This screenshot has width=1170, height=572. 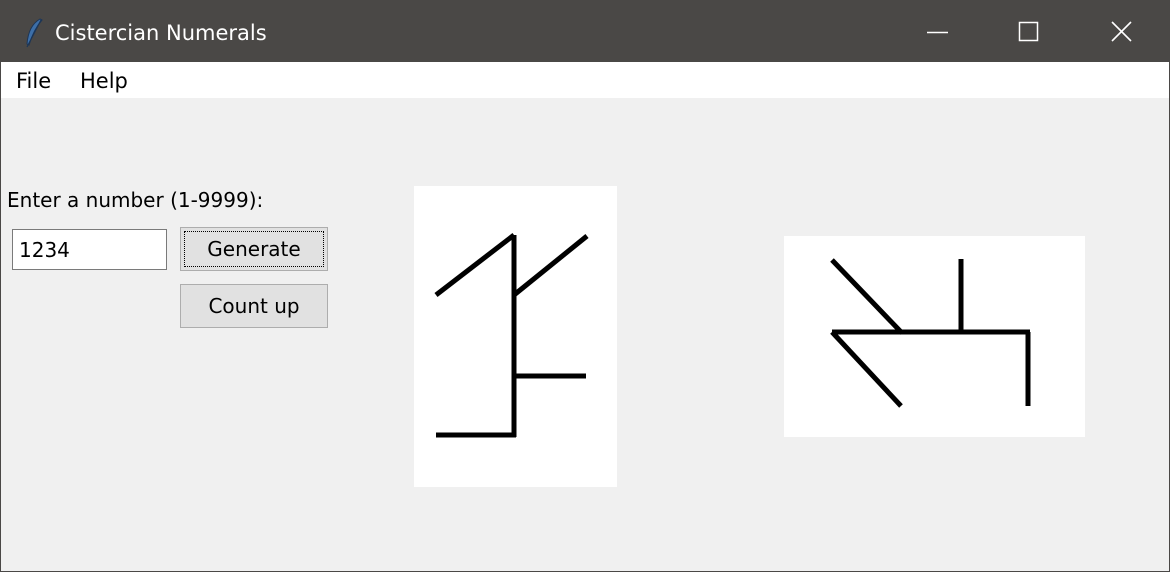 I want to click on title-bar: Cistercian Numerals, so click(x=585, y=31).